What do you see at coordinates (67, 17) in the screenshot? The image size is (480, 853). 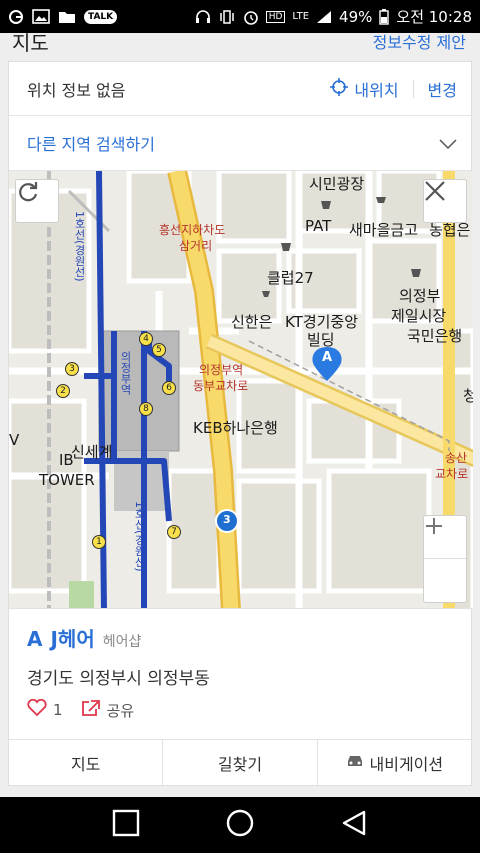 I see `folder-icon` at bounding box center [67, 17].